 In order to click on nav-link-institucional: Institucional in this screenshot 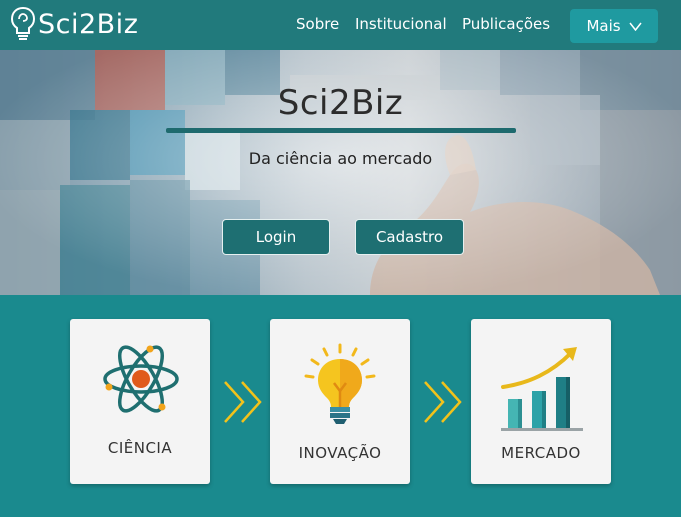, I will do `click(401, 24)`.